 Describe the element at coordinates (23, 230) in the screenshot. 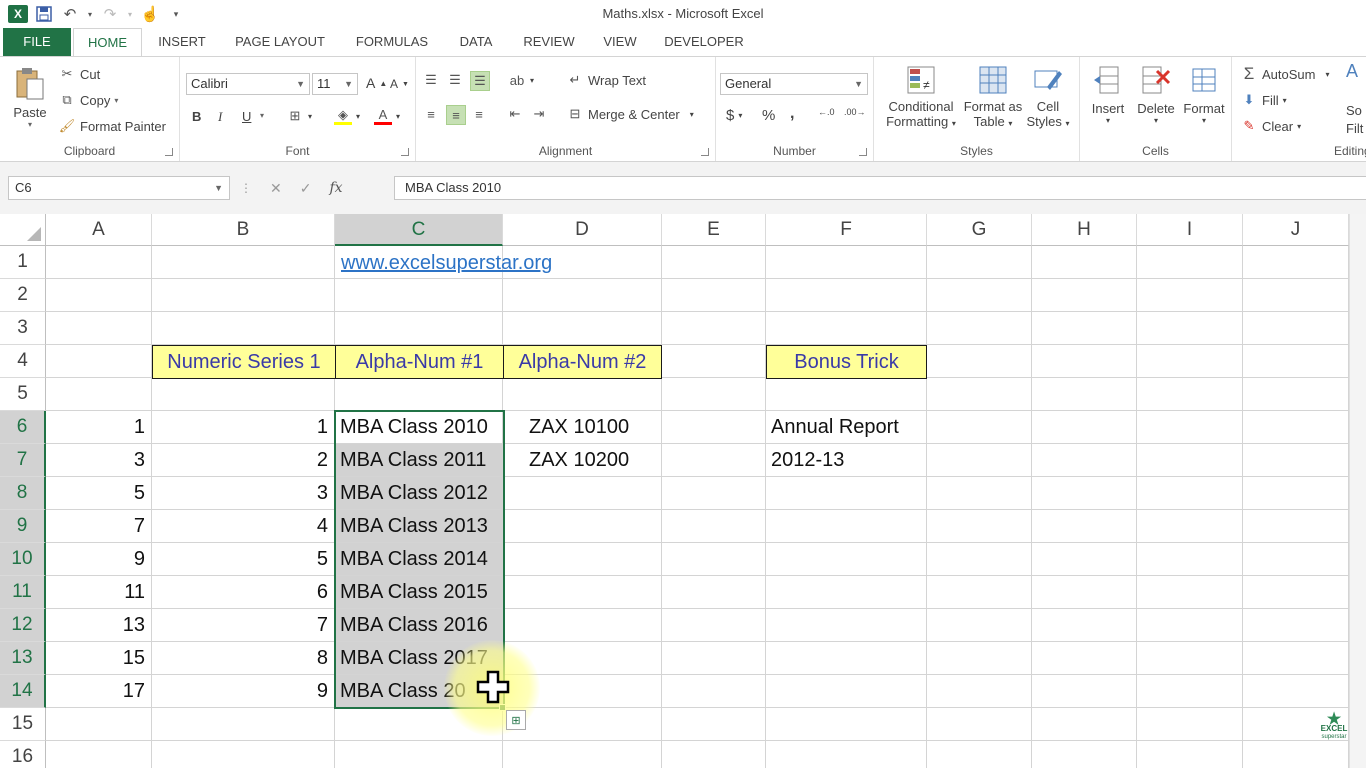

I see `select-all-button` at that location.